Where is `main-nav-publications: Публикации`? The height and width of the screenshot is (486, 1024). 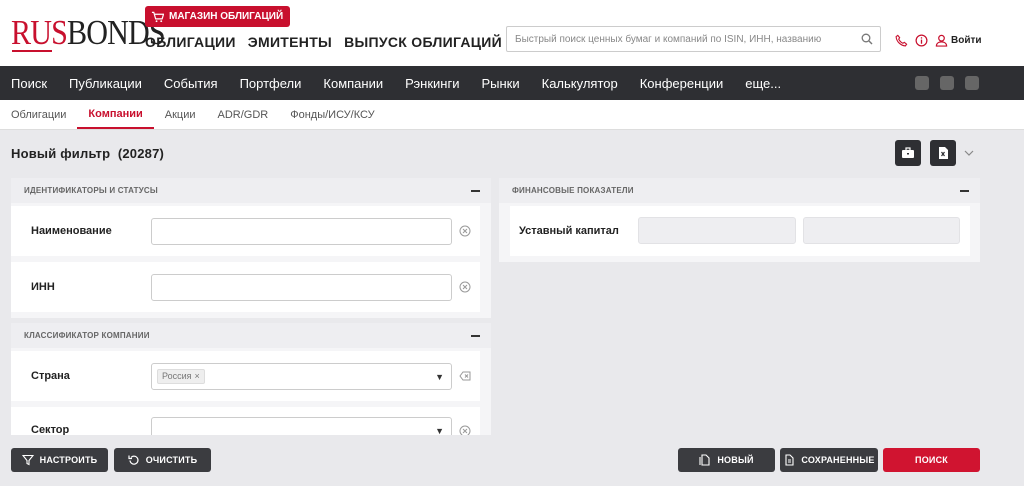
main-nav-publications: Публикации is located at coordinates (105, 83).